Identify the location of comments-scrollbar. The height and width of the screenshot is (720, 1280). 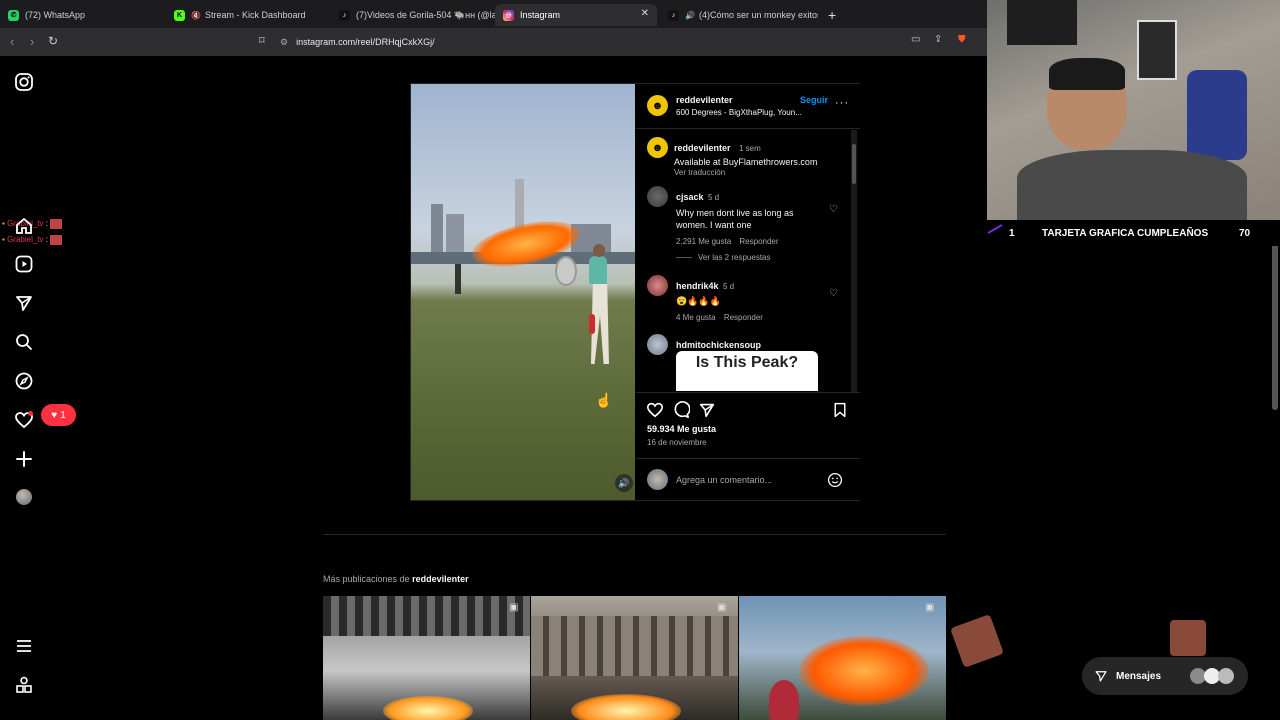
(854, 261).